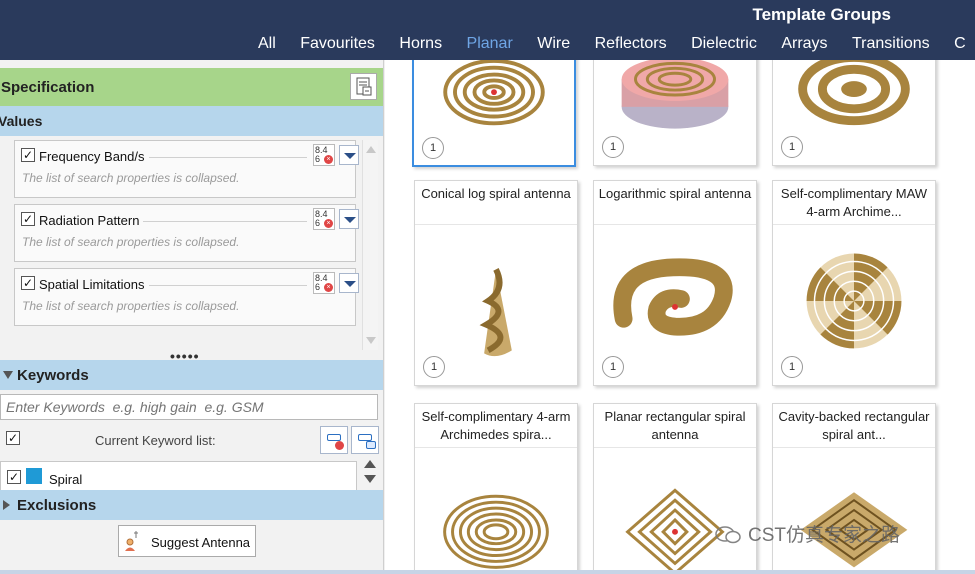  I want to click on spatial-limitations-checkbox, so click(28, 283).